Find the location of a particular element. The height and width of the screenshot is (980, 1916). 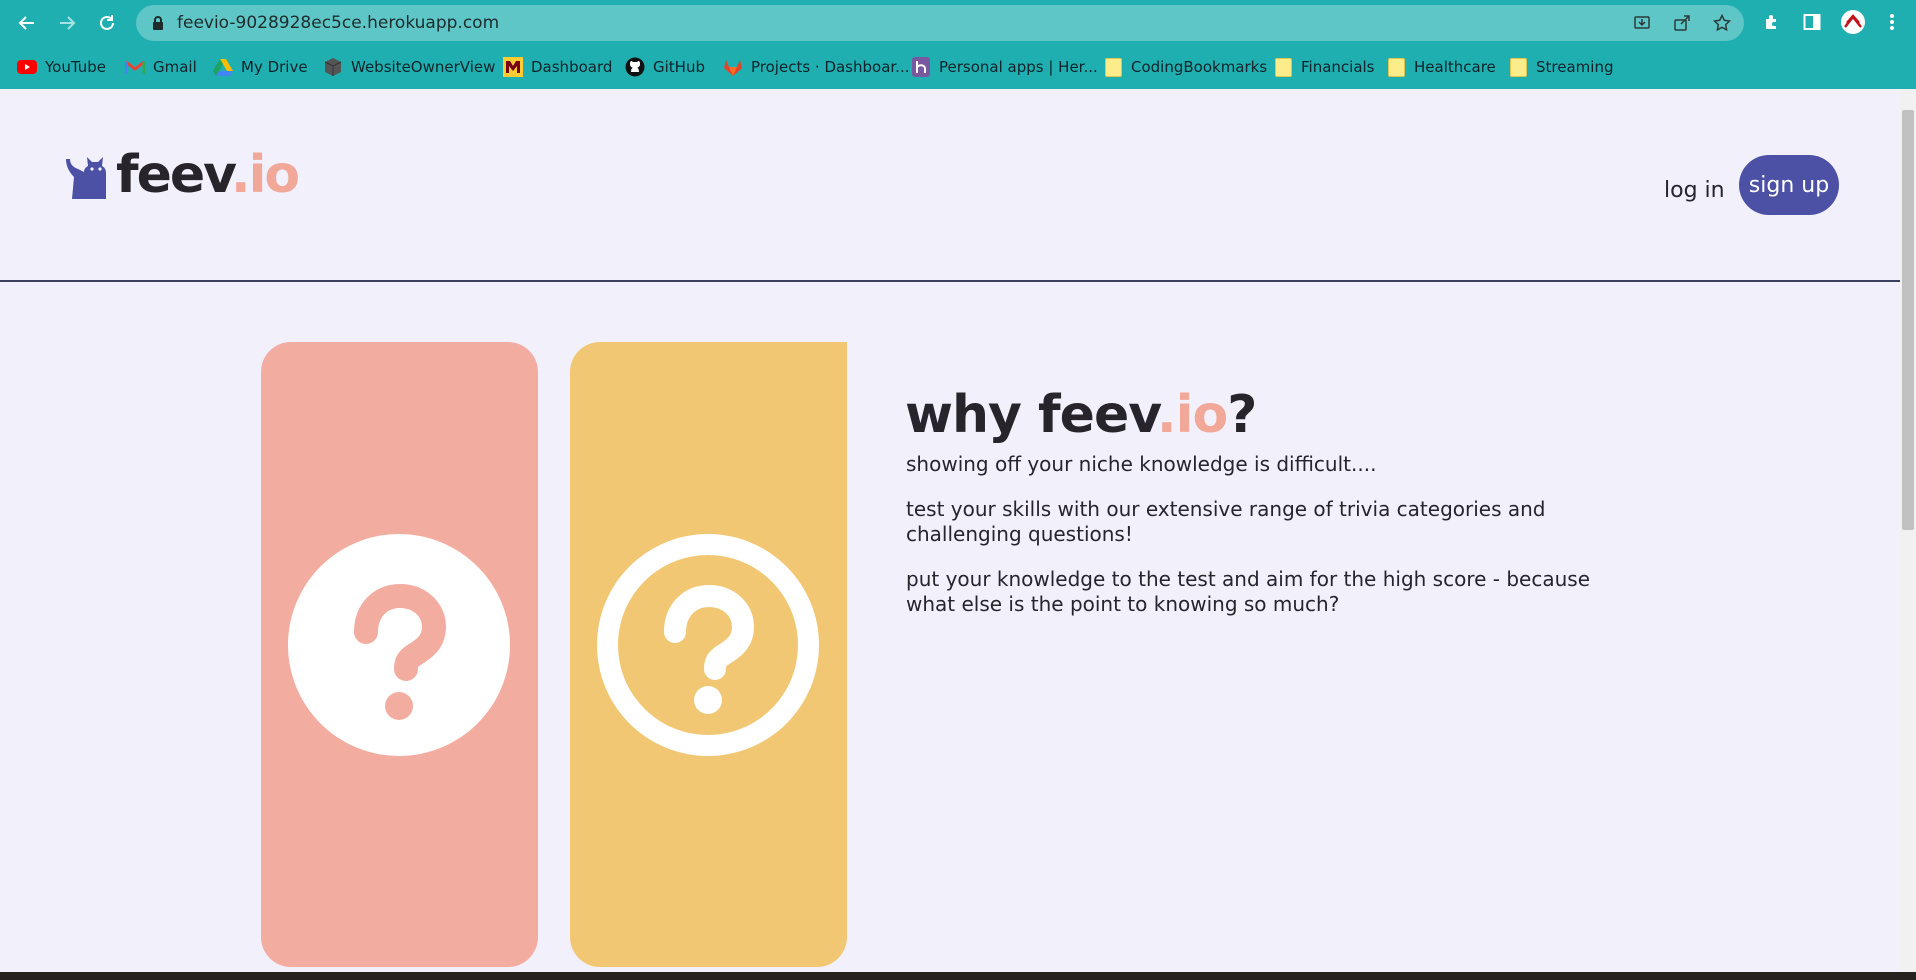

share-icon is located at coordinates (1682, 23).